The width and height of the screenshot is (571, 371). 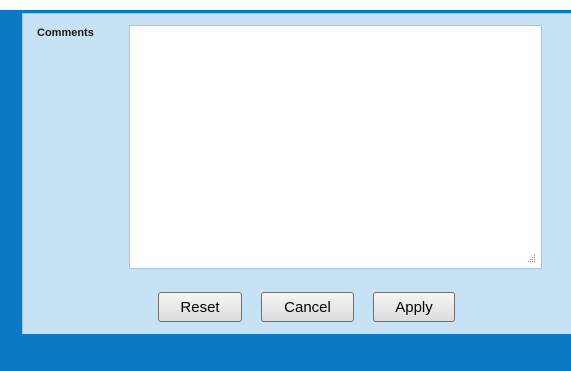 What do you see at coordinates (531, 256) in the screenshot?
I see `resize-grip-icon` at bounding box center [531, 256].